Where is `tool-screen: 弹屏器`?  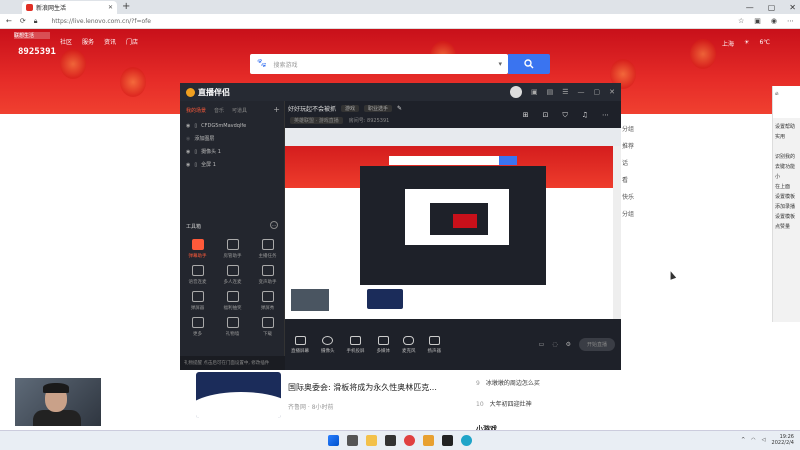 tool-screen: 弹屏器 is located at coordinates (197, 301).